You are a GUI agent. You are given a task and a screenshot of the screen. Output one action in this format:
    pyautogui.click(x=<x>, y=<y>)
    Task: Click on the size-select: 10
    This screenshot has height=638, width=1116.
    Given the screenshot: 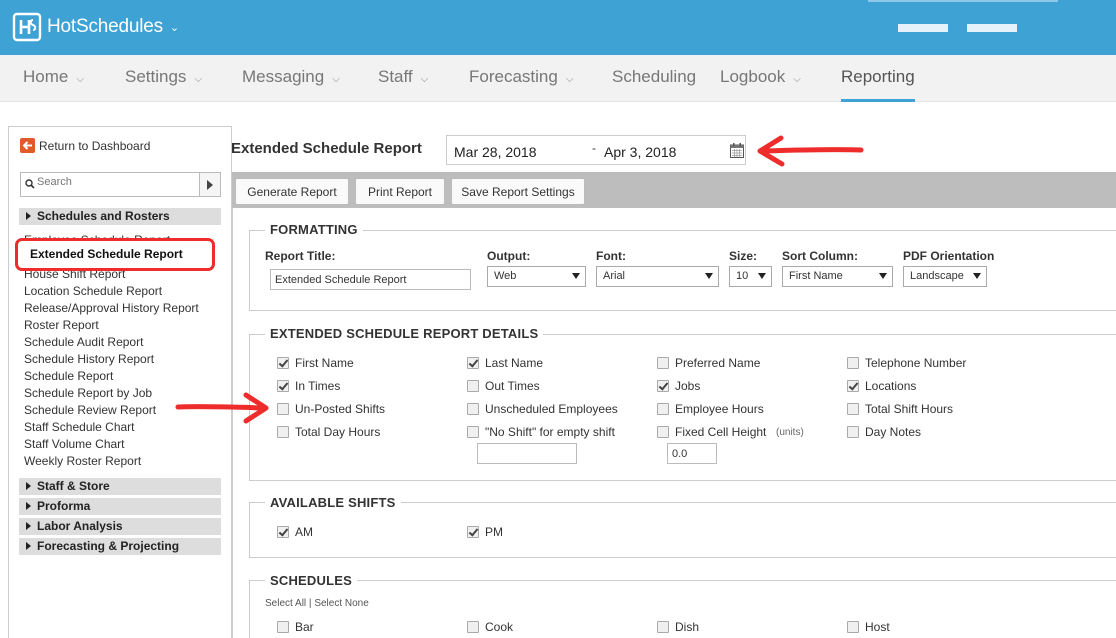 What is the action you would take?
    pyautogui.click(x=750, y=276)
    